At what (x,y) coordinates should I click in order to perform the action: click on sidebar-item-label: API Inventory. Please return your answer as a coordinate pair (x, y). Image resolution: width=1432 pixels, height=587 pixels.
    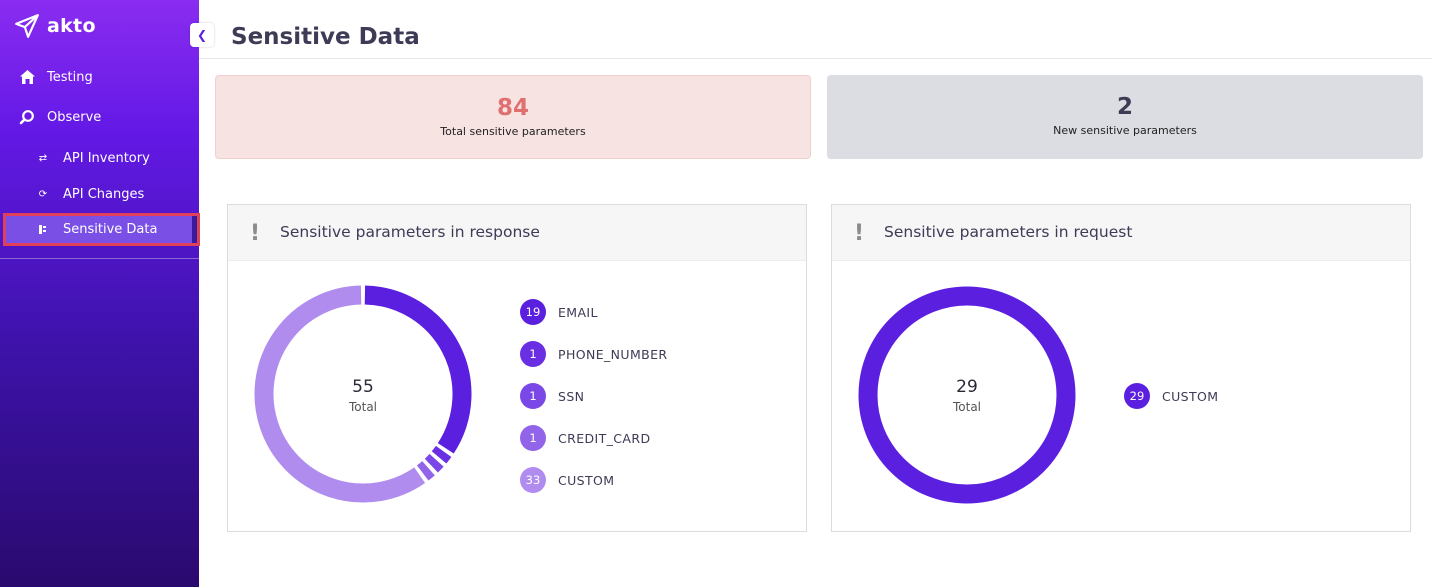
    Looking at the image, I should click on (106, 158).